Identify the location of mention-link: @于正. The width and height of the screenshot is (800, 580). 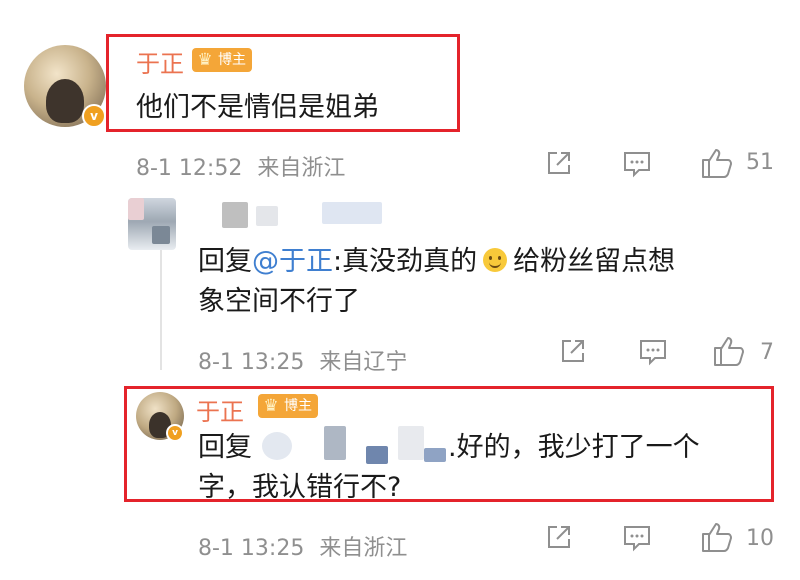
(292, 261).